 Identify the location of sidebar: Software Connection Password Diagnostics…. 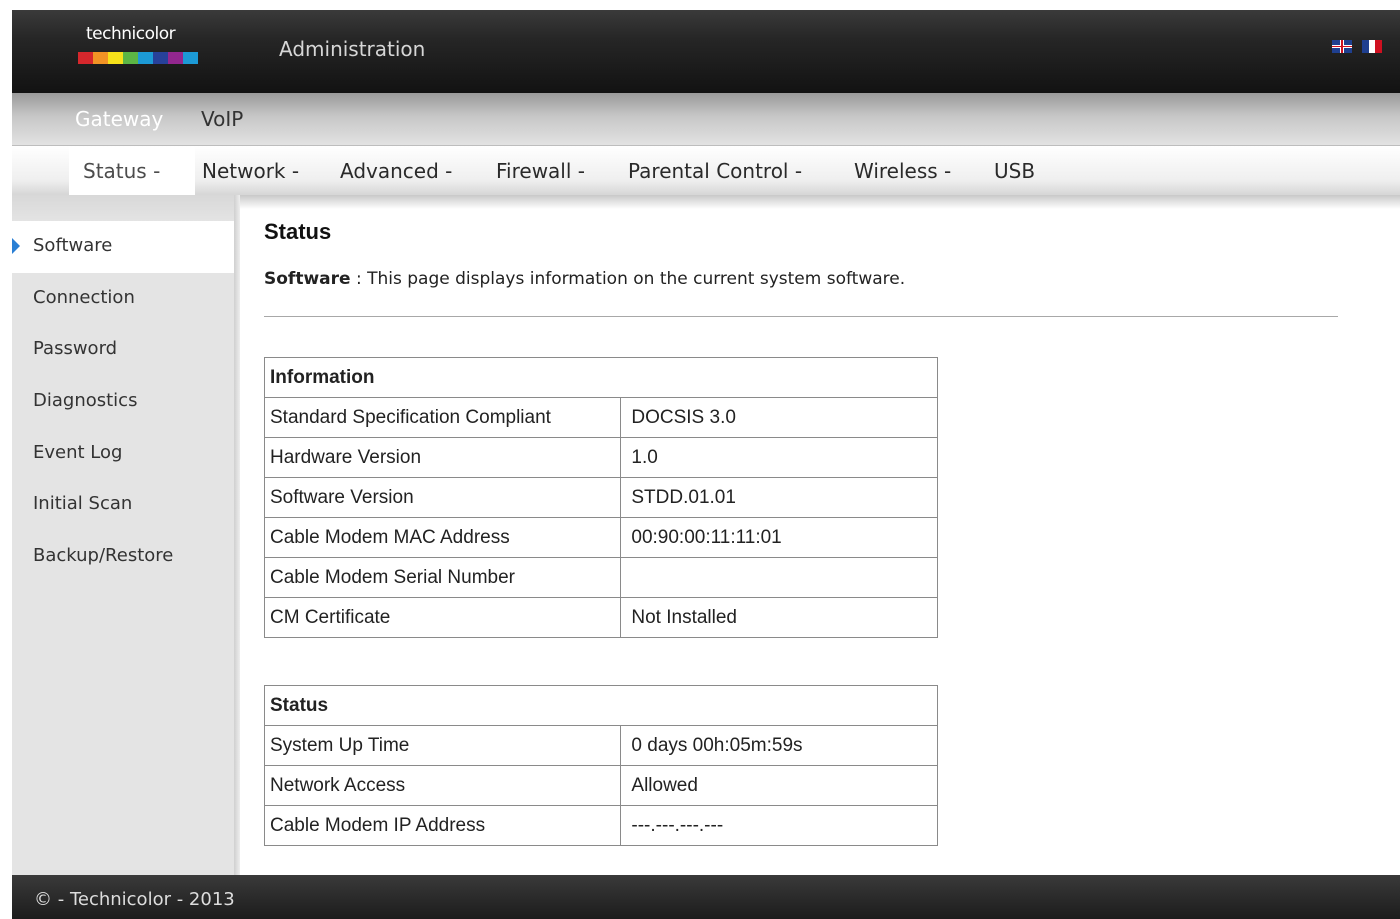
(123, 535).